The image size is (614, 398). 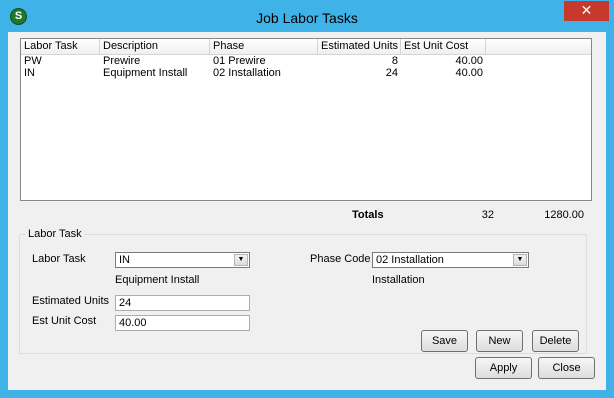 What do you see at coordinates (239, 61) in the screenshot?
I see `cell-phase: 01 Prewire` at bounding box center [239, 61].